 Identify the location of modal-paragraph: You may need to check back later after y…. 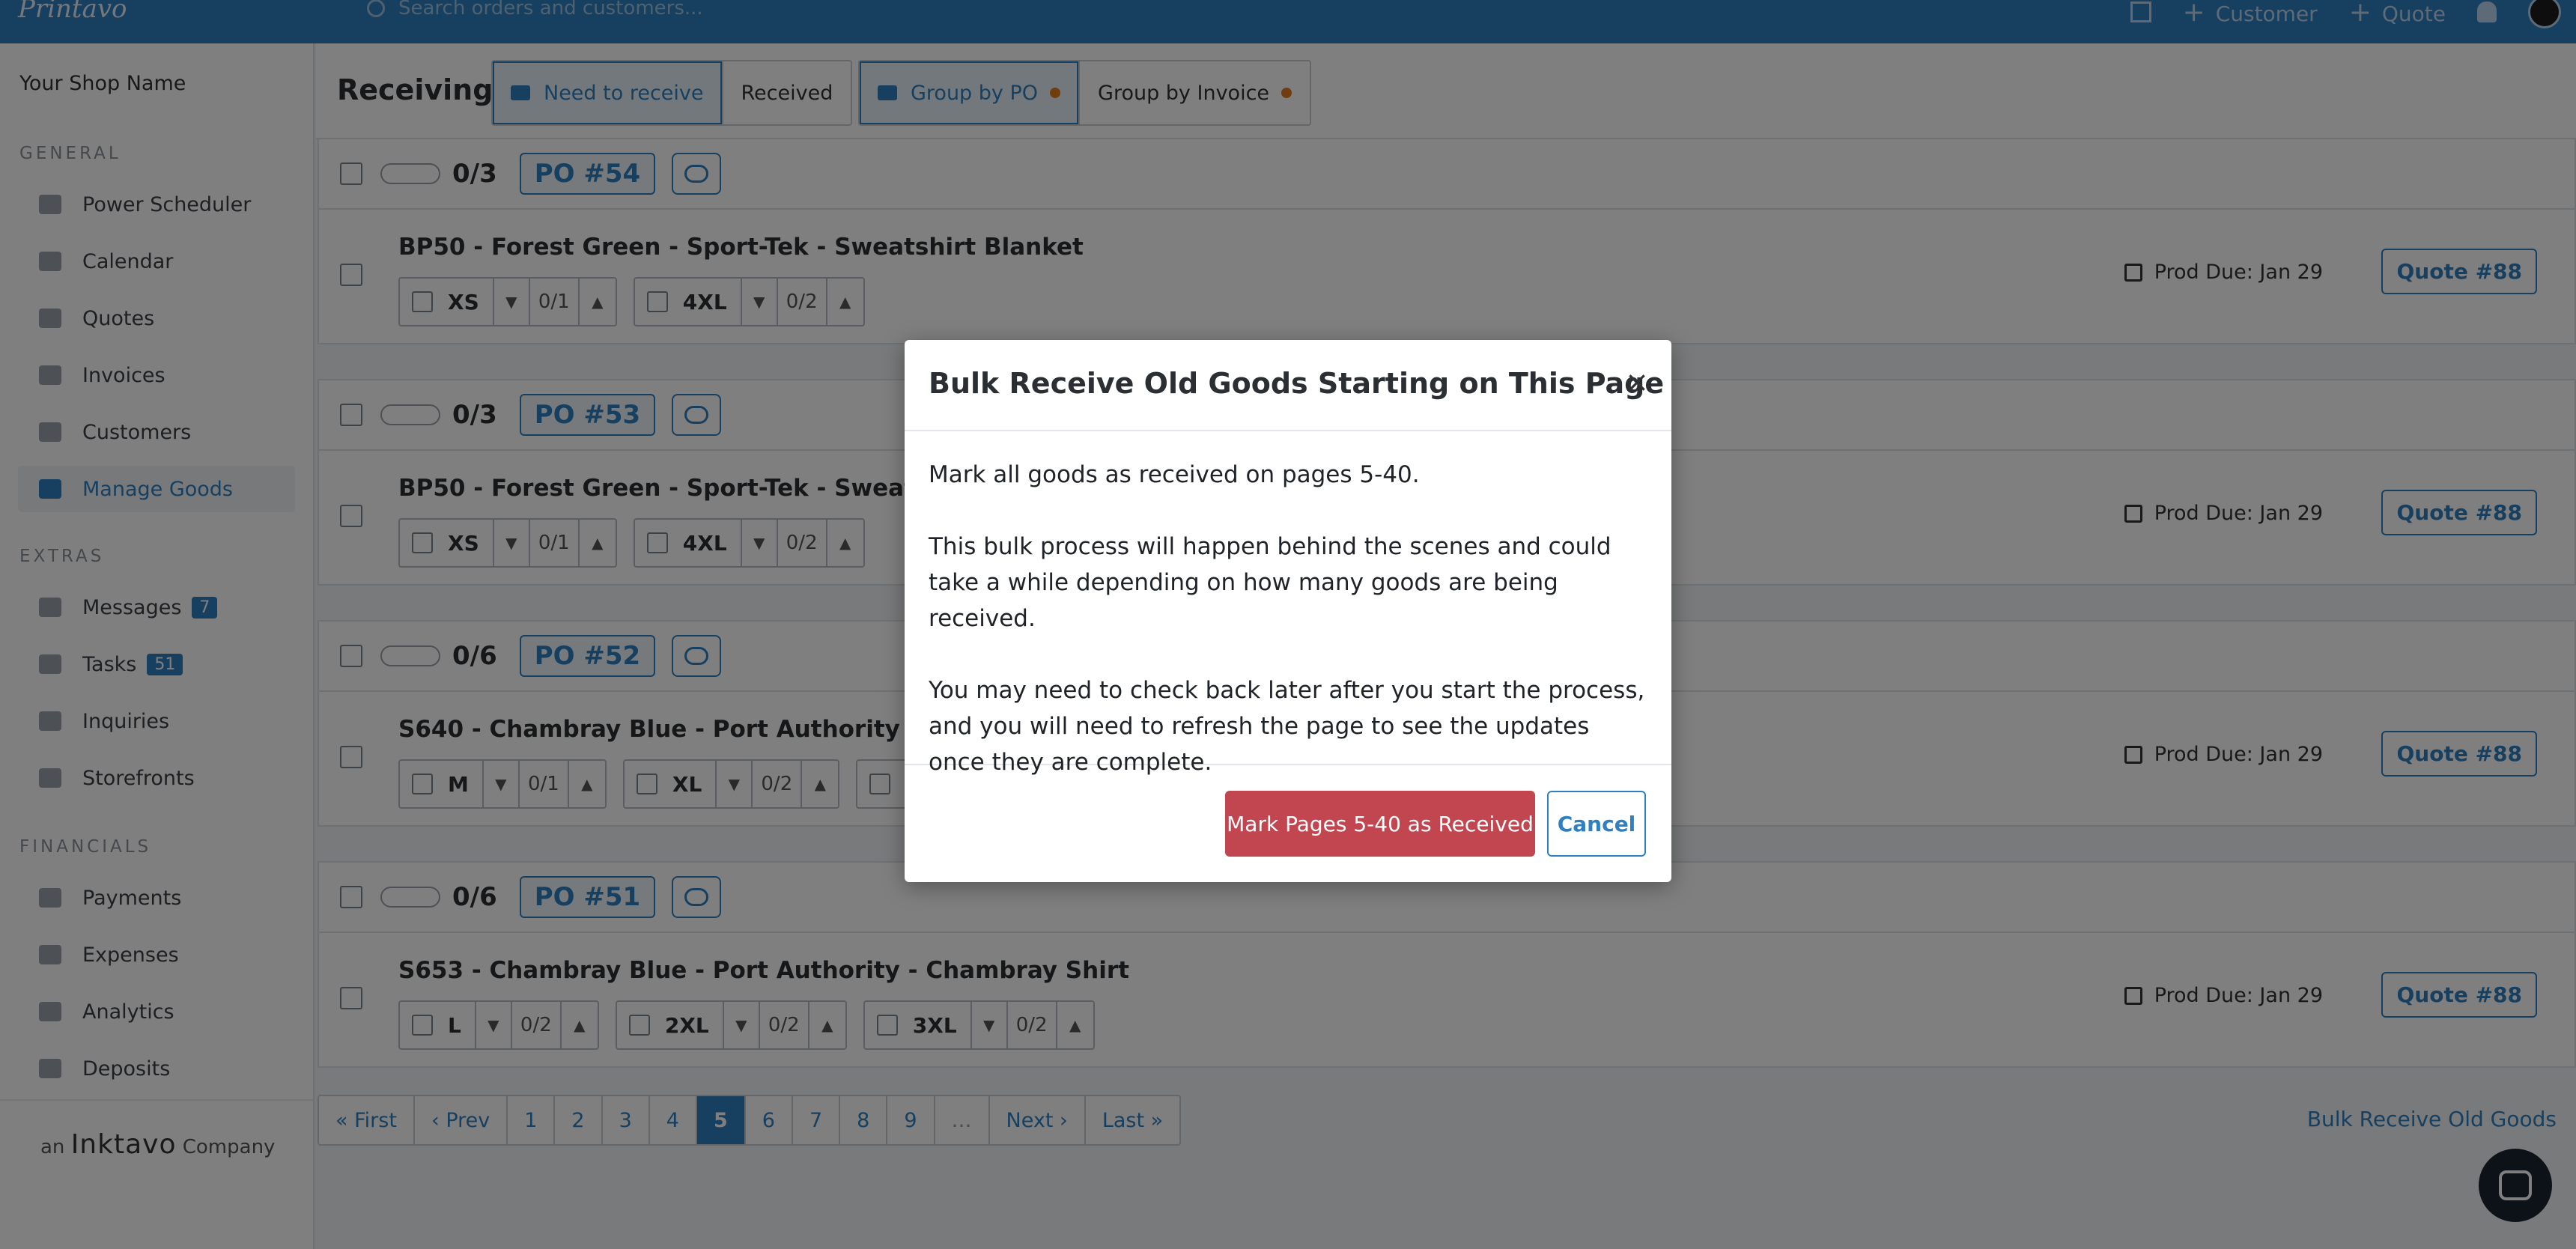
(1287, 726).